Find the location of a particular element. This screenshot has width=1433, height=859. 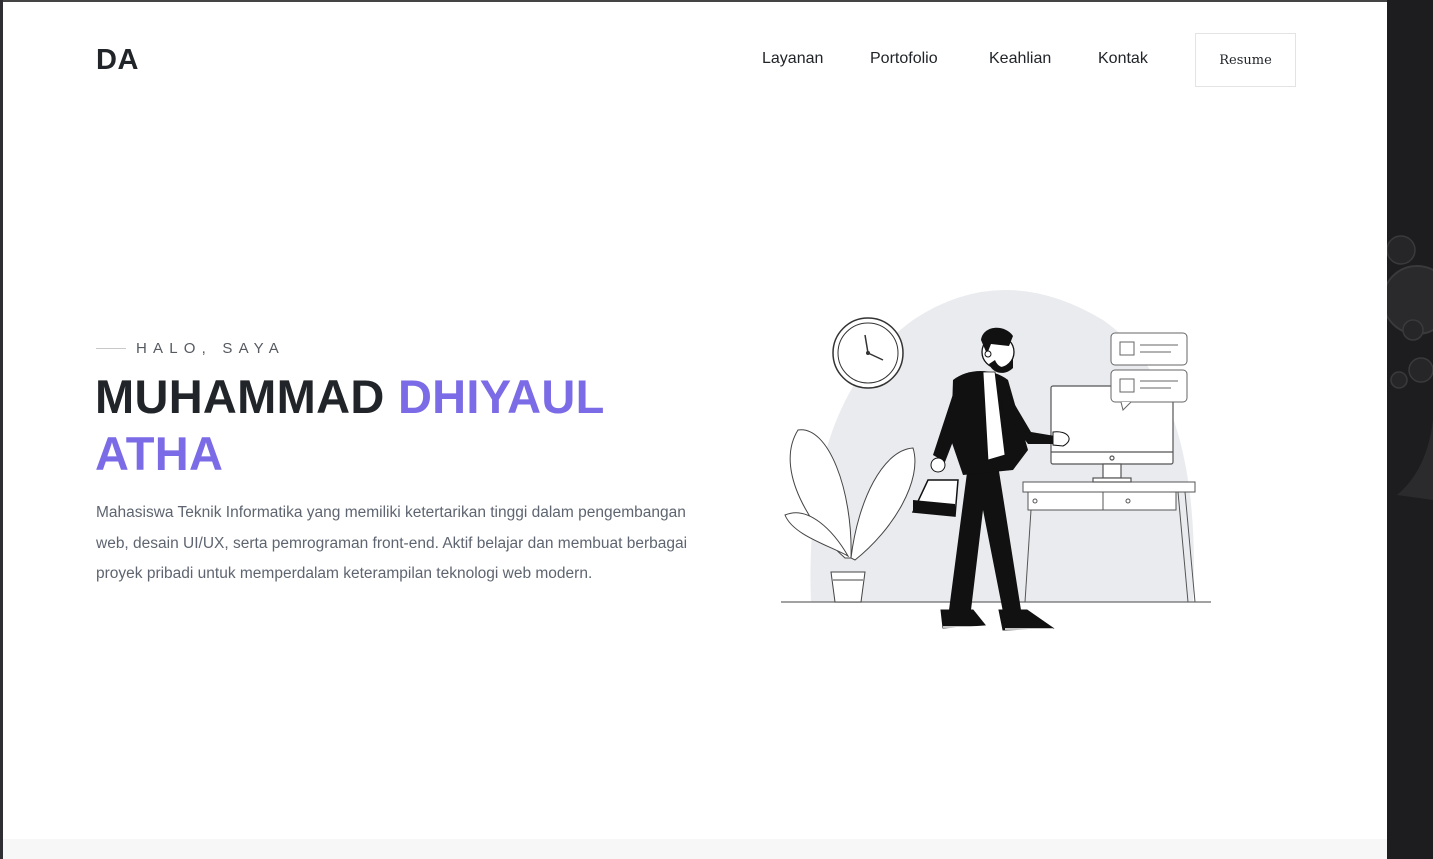

site-logo: DA is located at coordinates (117, 60).